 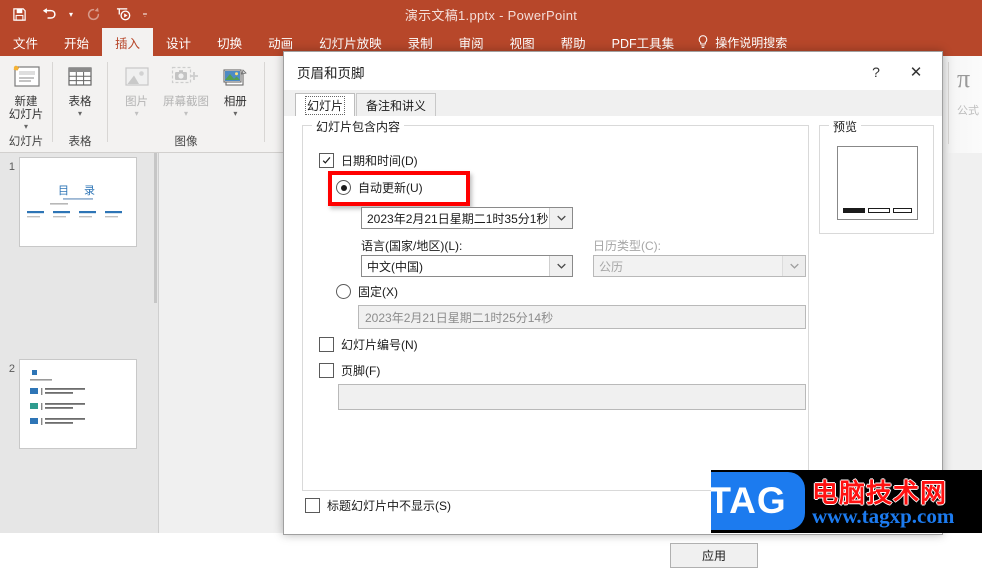 What do you see at coordinates (379, 161) in the screenshot?
I see `date-time-label: 日期和时间(D)` at bounding box center [379, 161].